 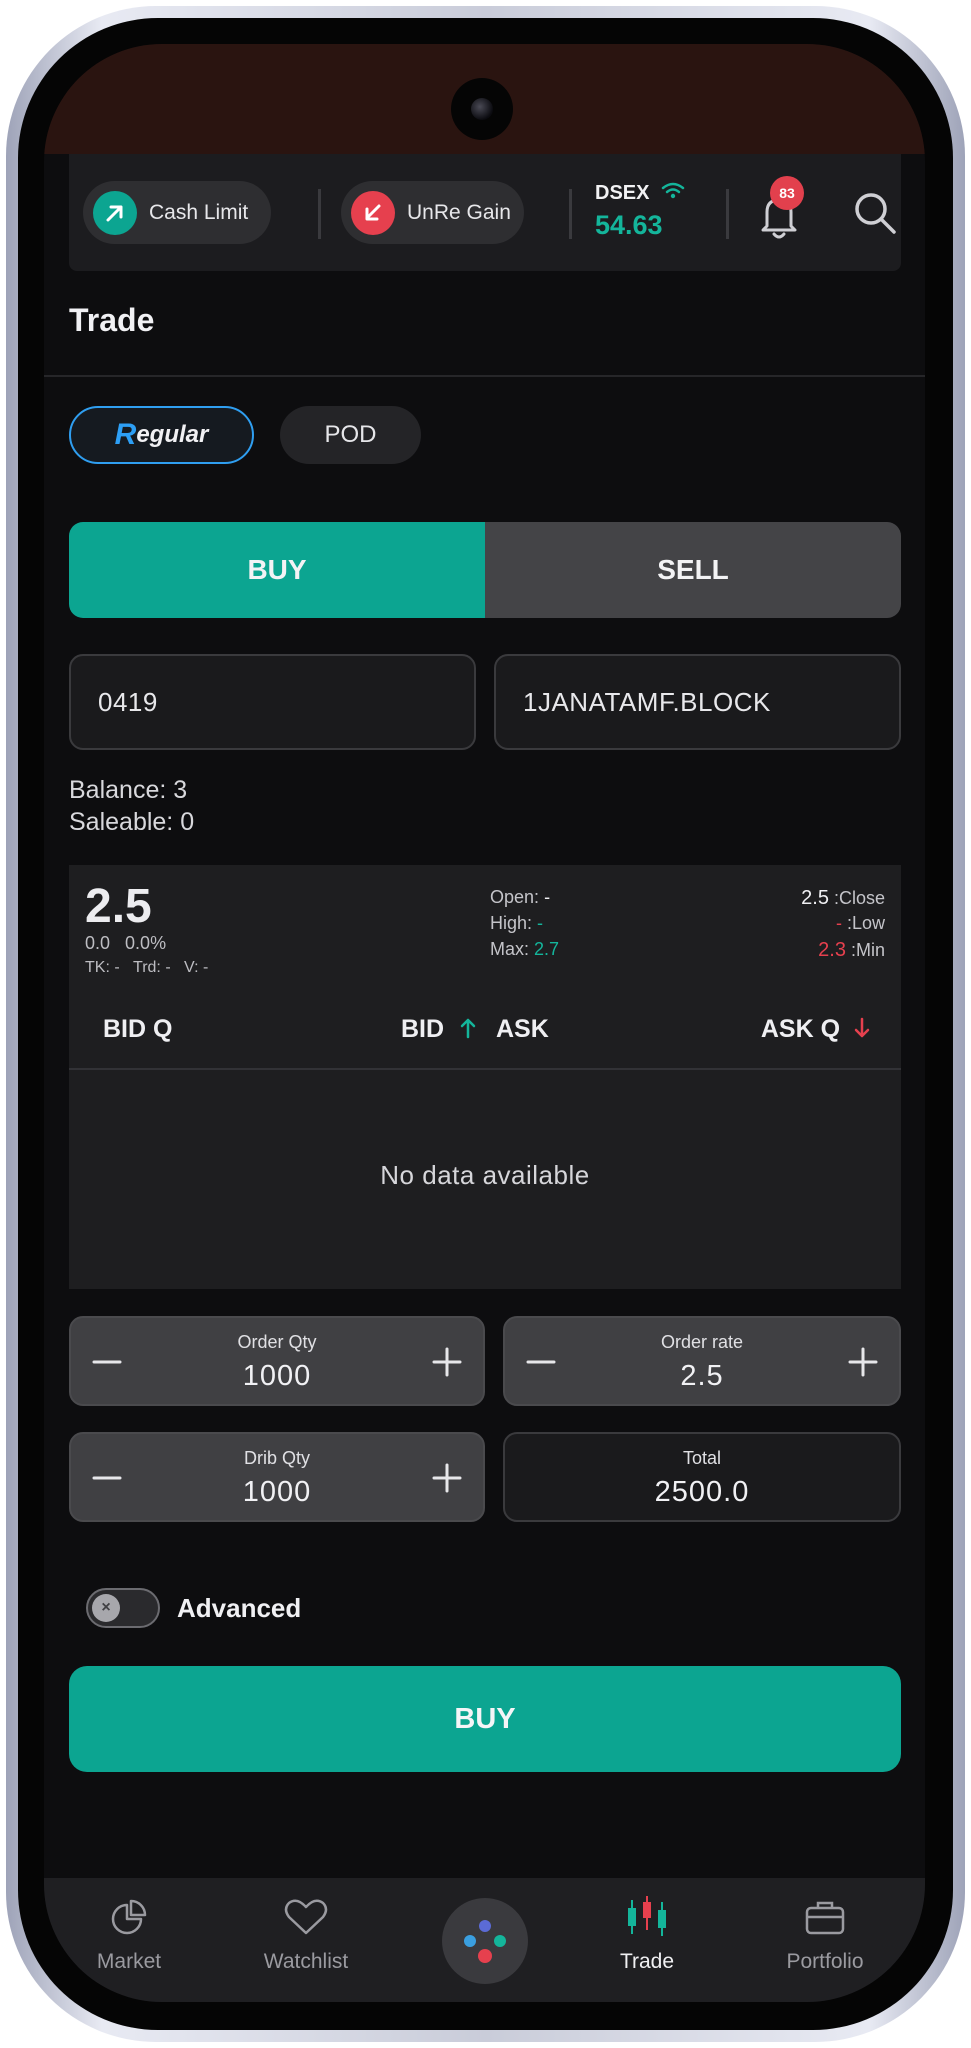 What do you see at coordinates (468, 1028) in the screenshot?
I see `arrow-up-icon` at bounding box center [468, 1028].